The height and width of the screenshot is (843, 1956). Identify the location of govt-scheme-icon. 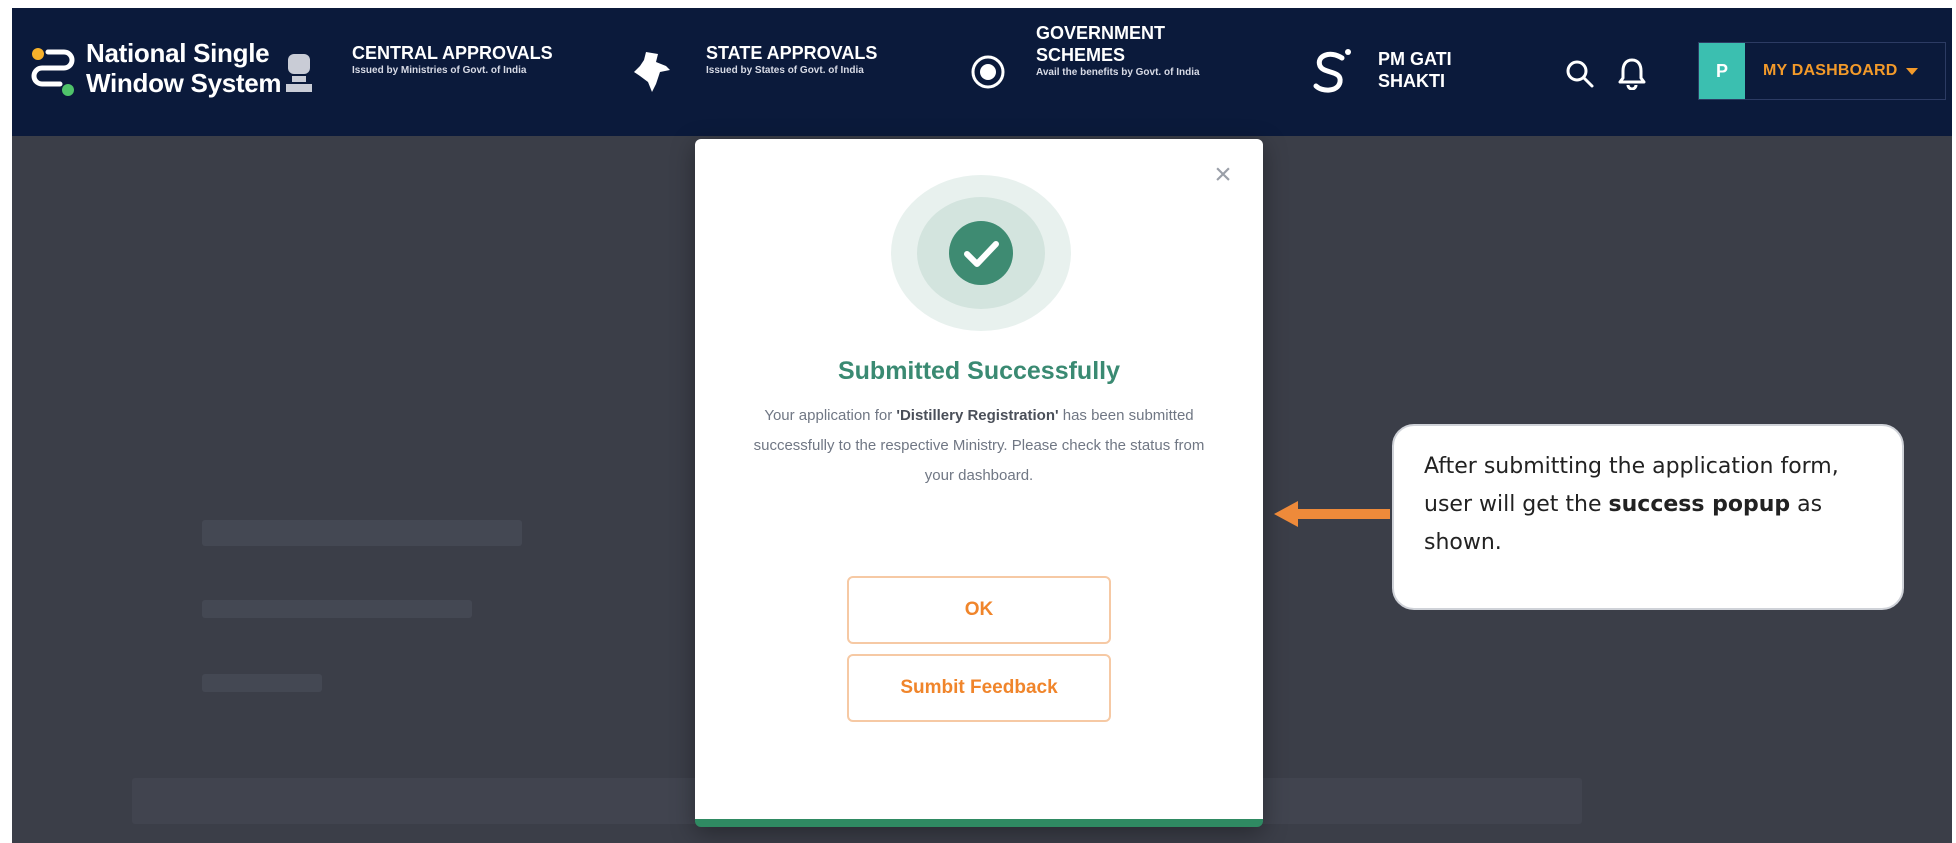
(988, 72).